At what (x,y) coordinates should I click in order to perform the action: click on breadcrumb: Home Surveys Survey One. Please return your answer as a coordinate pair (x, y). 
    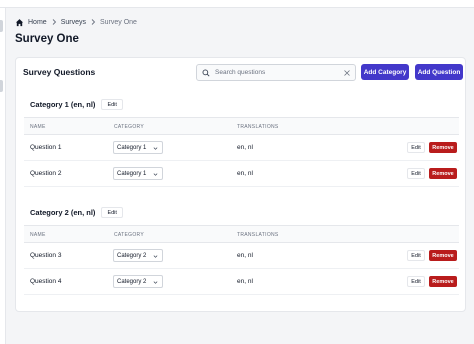
    Looking at the image, I should click on (76, 22).